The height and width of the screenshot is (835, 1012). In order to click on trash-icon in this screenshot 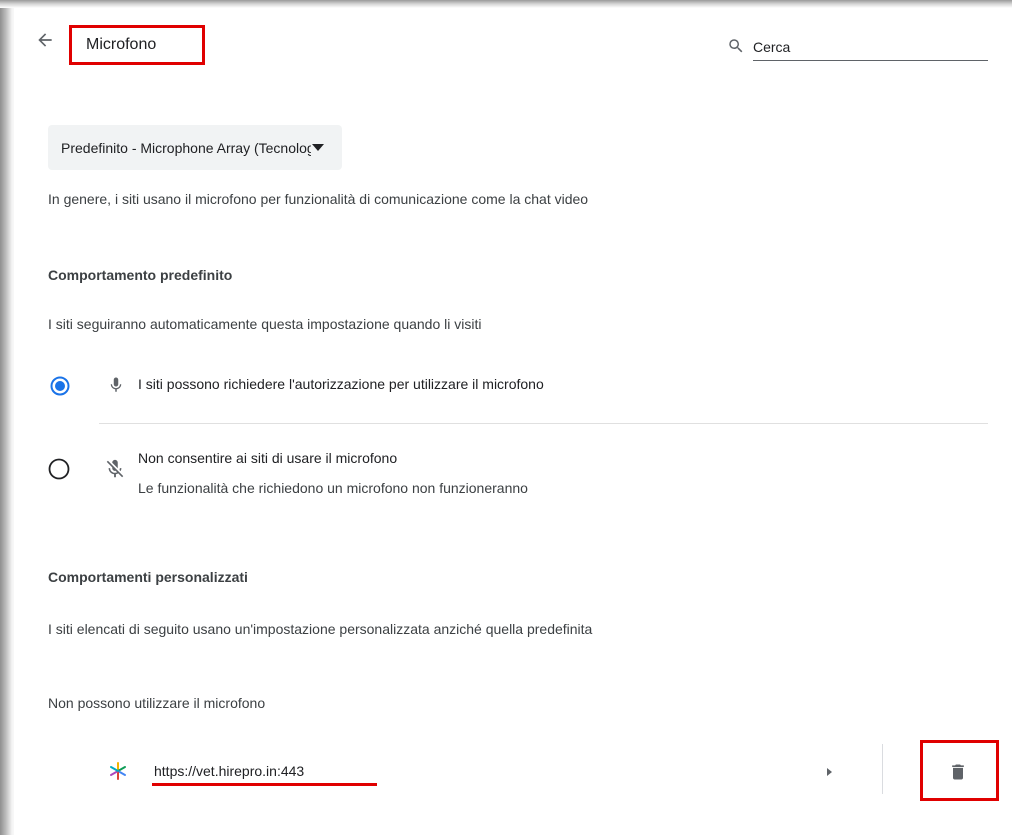, I will do `click(958, 772)`.